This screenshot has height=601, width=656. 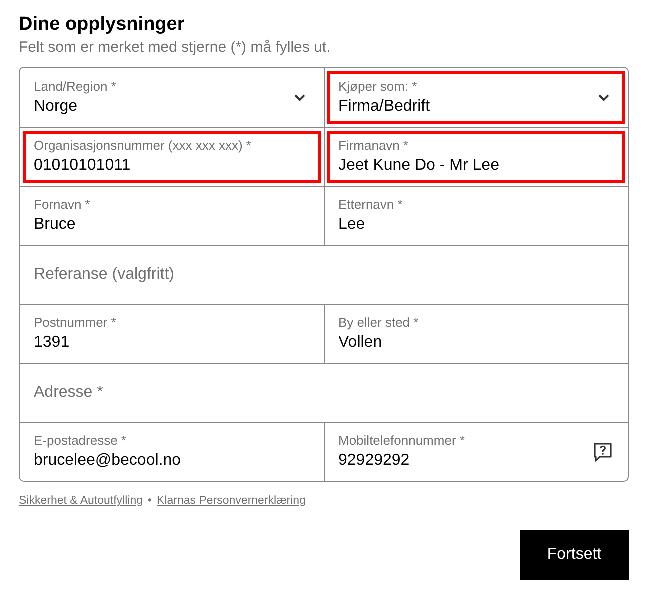 I want to click on field-label: Mobiltelefonnummer *, so click(x=402, y=441).